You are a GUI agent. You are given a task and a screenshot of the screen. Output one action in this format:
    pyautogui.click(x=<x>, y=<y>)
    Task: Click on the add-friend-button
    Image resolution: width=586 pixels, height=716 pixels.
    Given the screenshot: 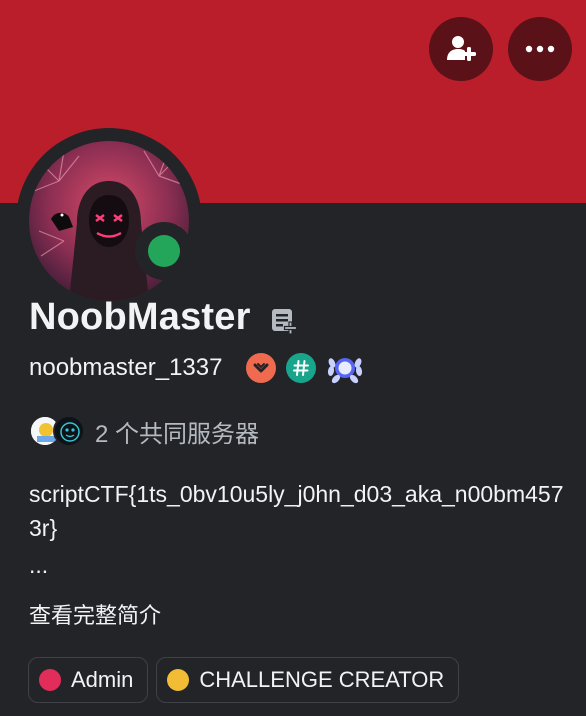 What is the action you would take?
    pyautogui.click(x=461, y=49)
    